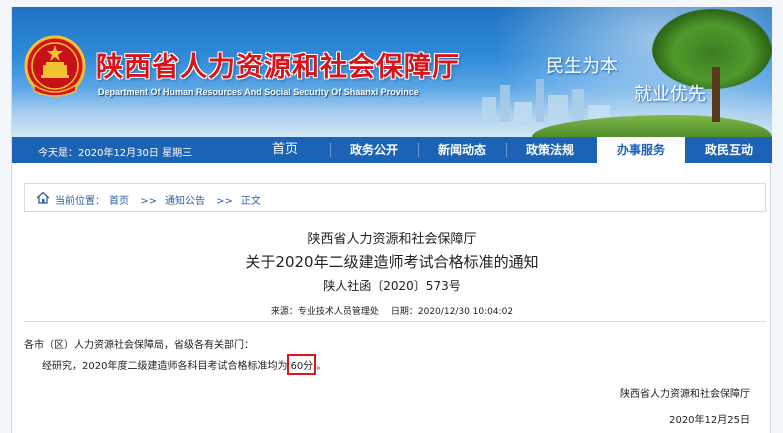 This screenshot has width=783, height=433. What do you see at coordinates (729, 150) in the screenshot?
I see `nav-item-interaction: 政民互动` at bounding box center [729, 150].